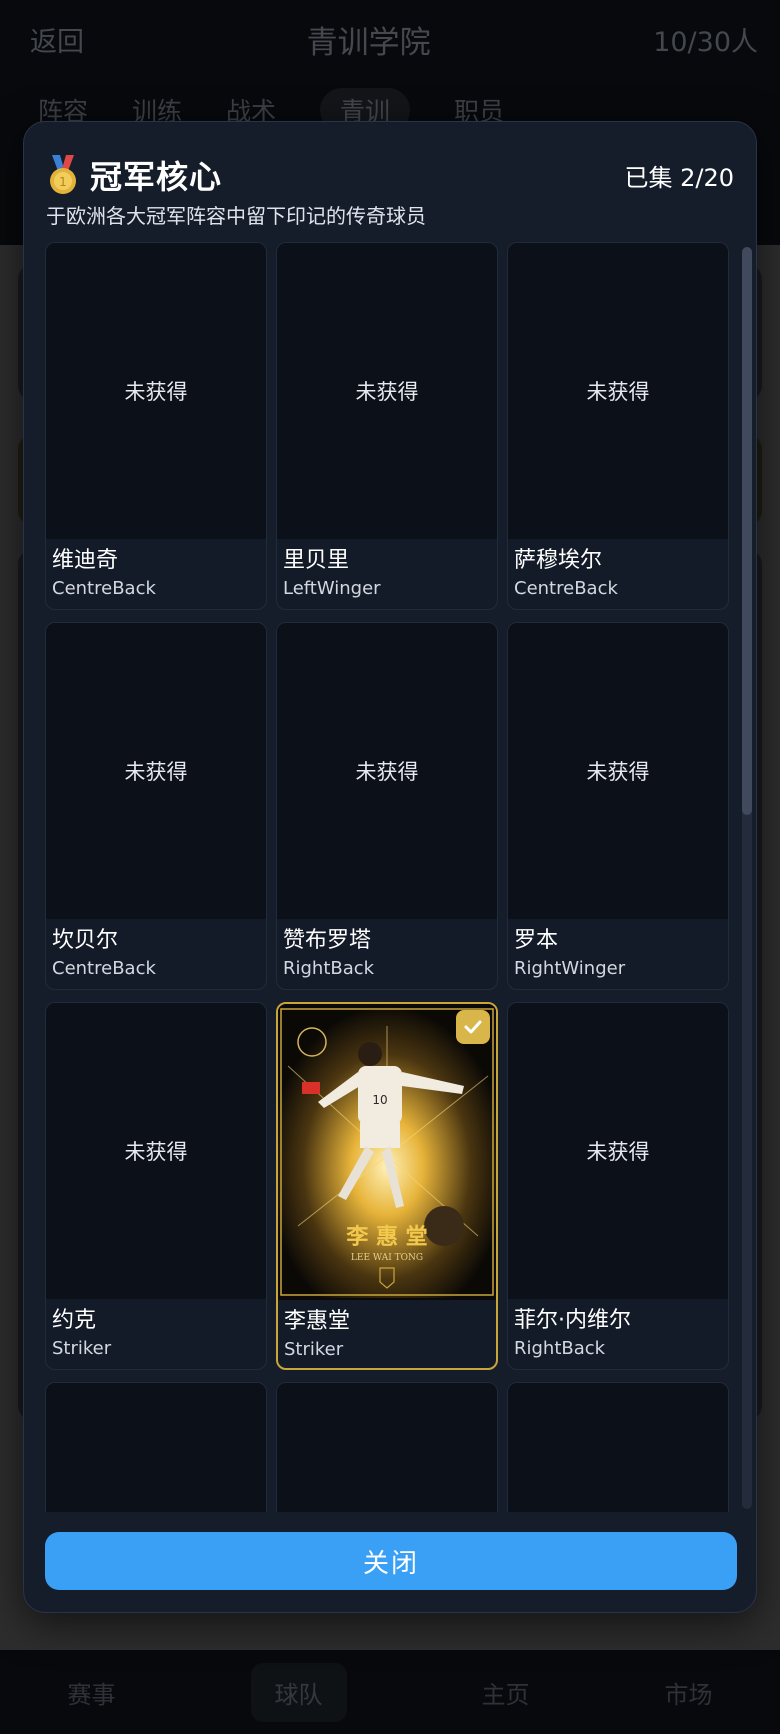 This screenshot has width=780, height=1734. Describe the element at coordinates (570, 968) in the screenshot. I see `player-position: RightWinger` at that location.